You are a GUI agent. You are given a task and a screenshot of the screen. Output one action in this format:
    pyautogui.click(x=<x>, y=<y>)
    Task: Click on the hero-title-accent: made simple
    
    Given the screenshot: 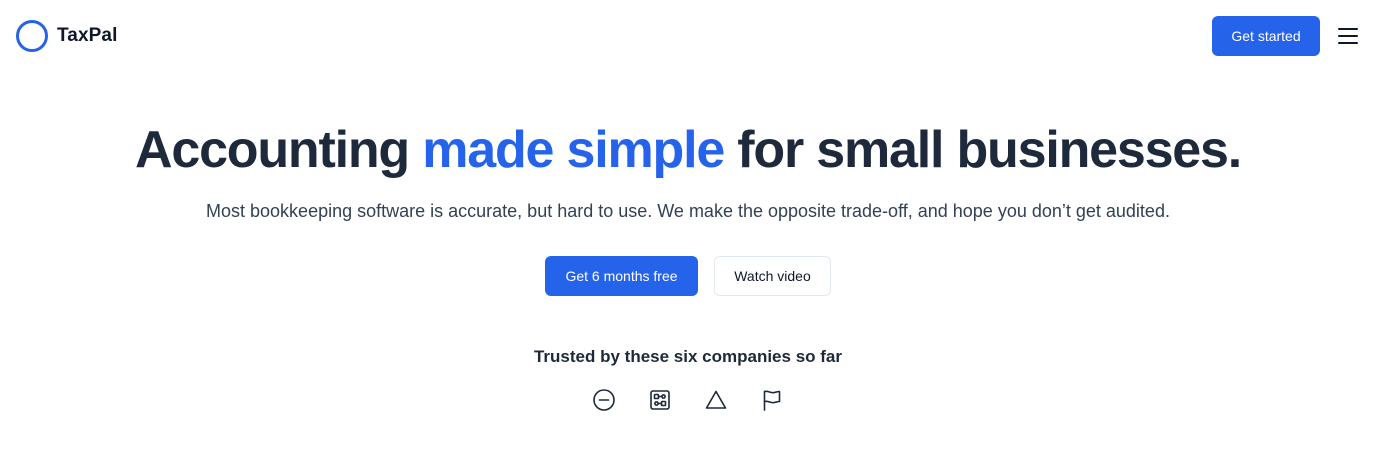 What is the action you would take?
    pyautogui.click(x=573, y=150)
    